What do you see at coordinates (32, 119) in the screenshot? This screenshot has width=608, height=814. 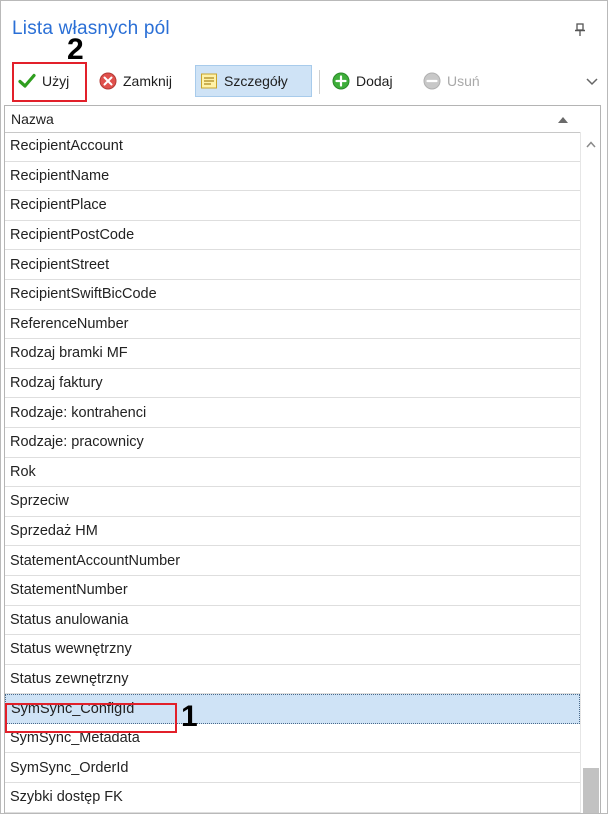 I see `column-header-label: Nazwa` at bounding box center [32, 119].